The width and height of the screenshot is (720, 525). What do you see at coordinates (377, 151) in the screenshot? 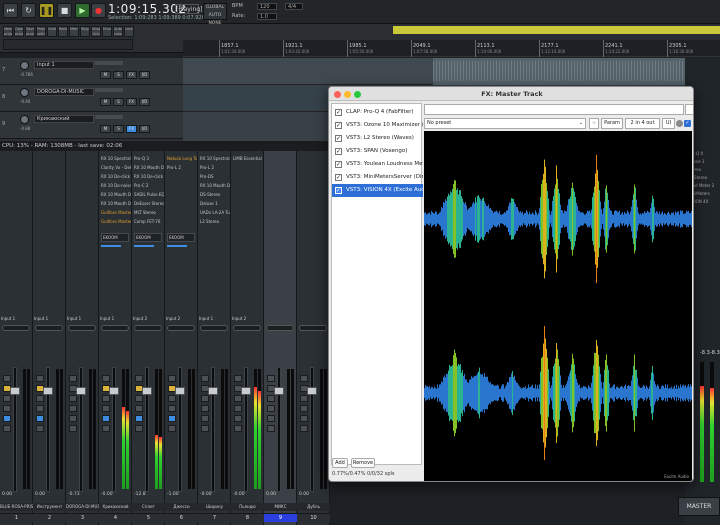
I see `fx-chain-item: ✓ VST3: SPAN (Voxengo)` at bounding box center [377, 151].